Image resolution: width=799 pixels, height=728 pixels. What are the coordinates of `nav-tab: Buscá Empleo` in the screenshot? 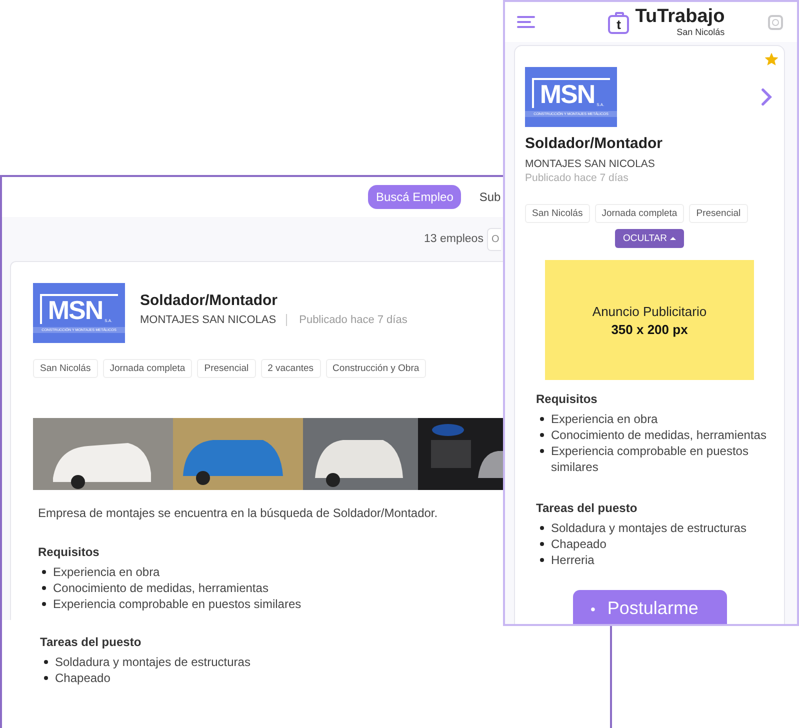 It's located at (415, 197).